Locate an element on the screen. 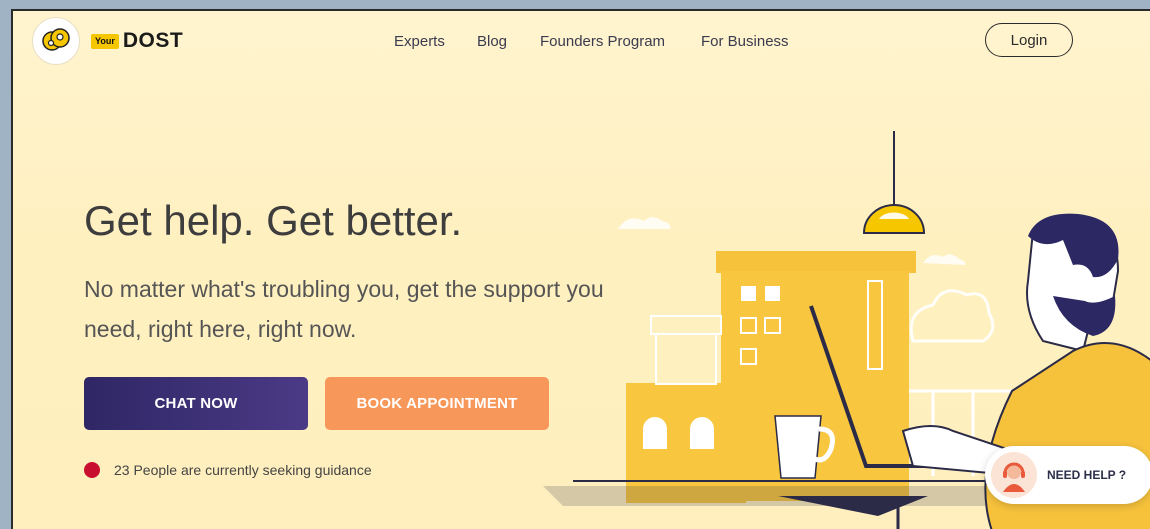  live-status: 23 People are currently seeking guidance is located at coordinates (228, 470).